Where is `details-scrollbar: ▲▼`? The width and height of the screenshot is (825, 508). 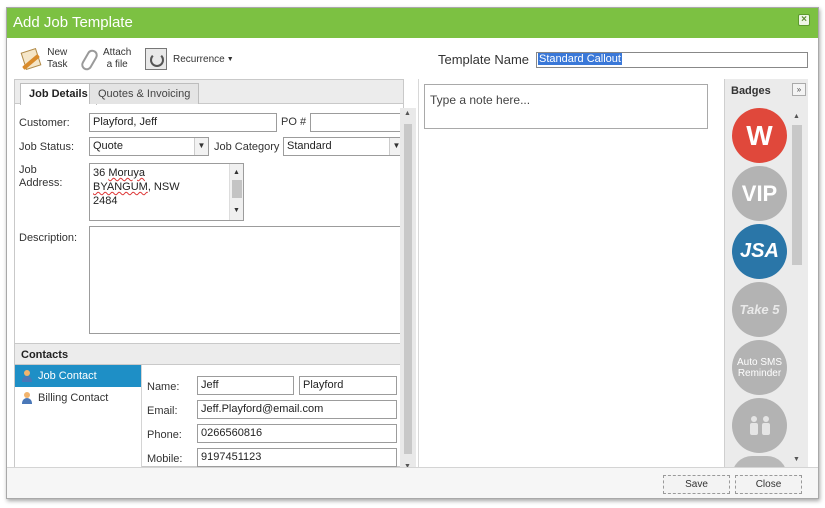
details-scrollbar: ▲▼ is located at coordinates (408, 290).